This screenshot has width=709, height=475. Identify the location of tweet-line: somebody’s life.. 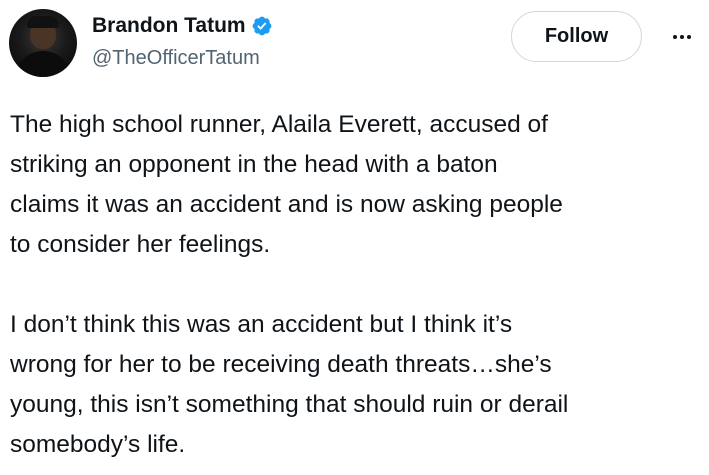
(98, 444).